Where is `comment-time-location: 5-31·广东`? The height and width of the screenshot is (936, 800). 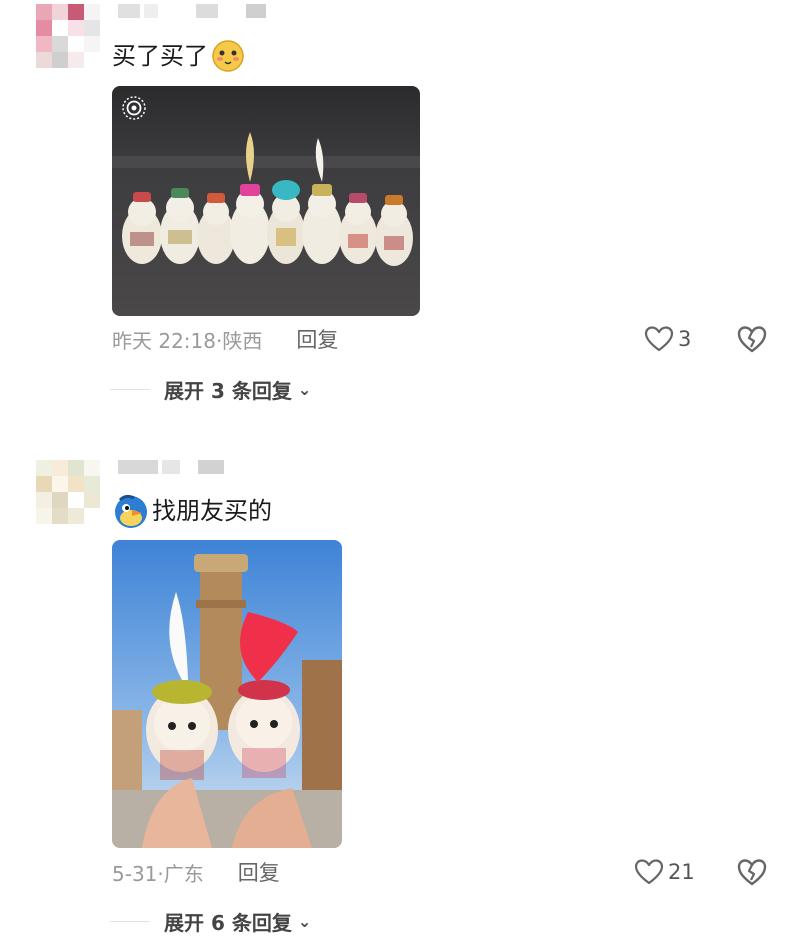 comment-time-location: 5-31·广东 is located at coordinates (158, 873).